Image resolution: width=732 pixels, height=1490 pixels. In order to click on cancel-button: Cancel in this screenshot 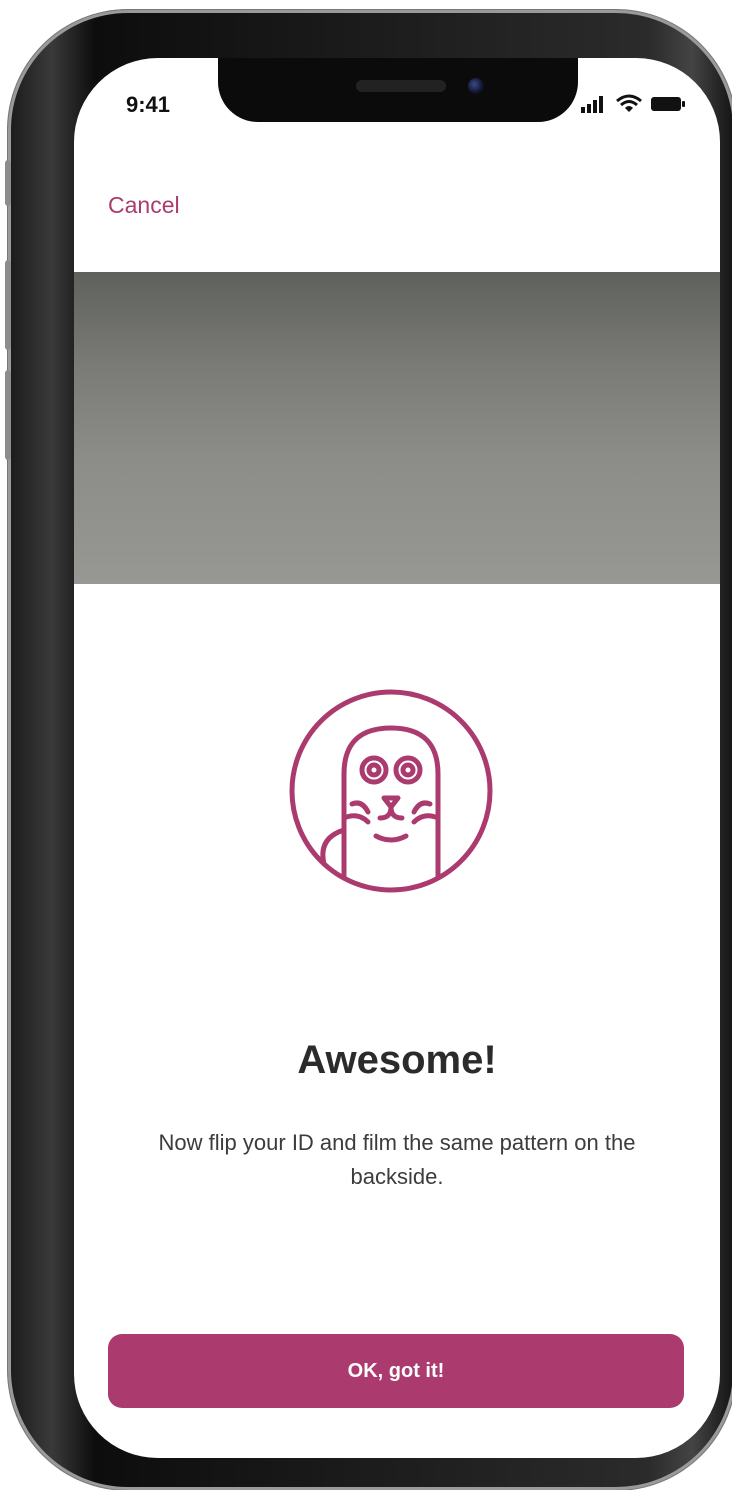, I will do `click(144, 205)`.